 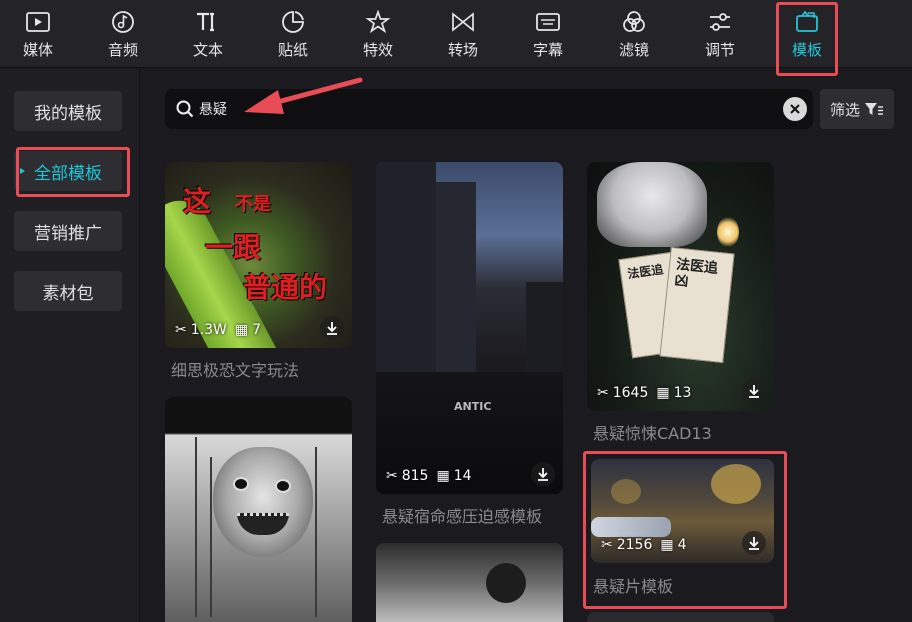 What do you see at coordinates (697, 305) in the screenshot?
I see `thumbnail-image: 法医追凶` at bounding box center [697, 305].